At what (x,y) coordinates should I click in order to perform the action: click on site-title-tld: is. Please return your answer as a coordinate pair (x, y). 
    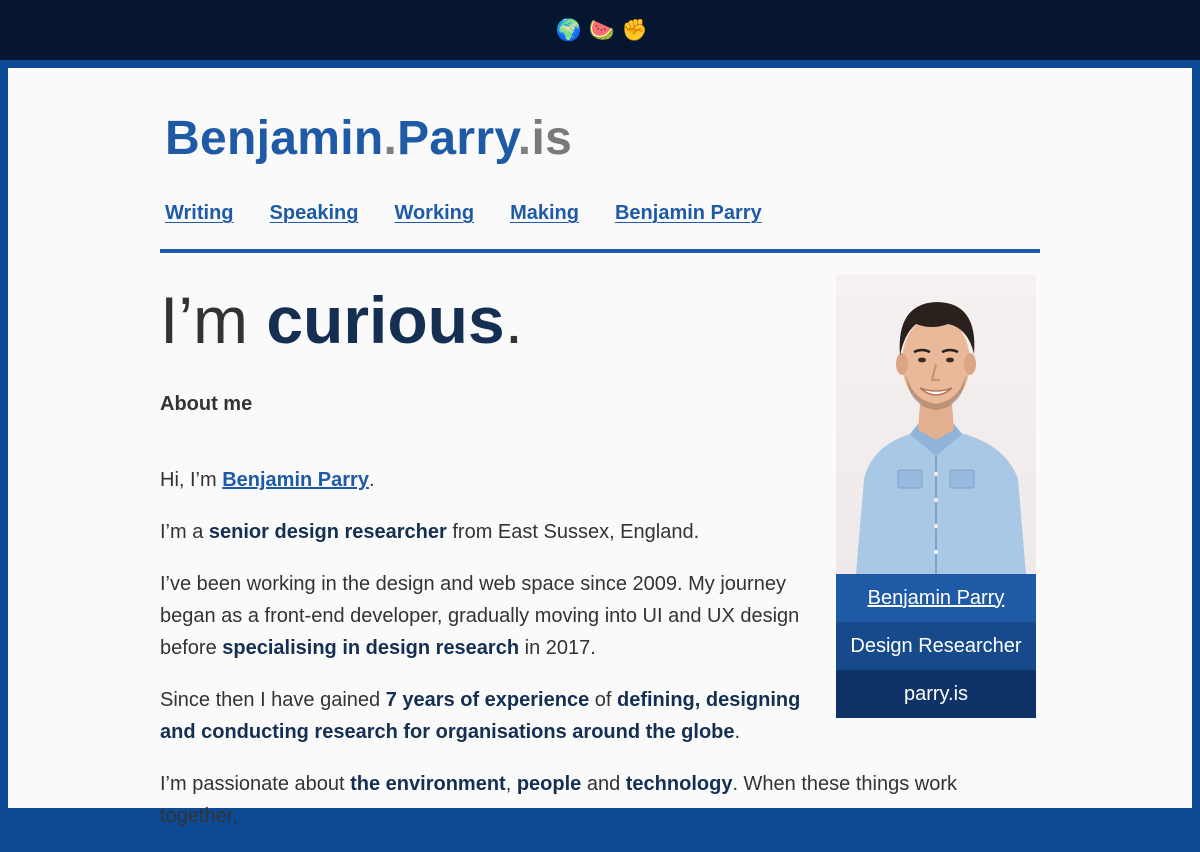
    Looking at the image, I should click on (552, 138).